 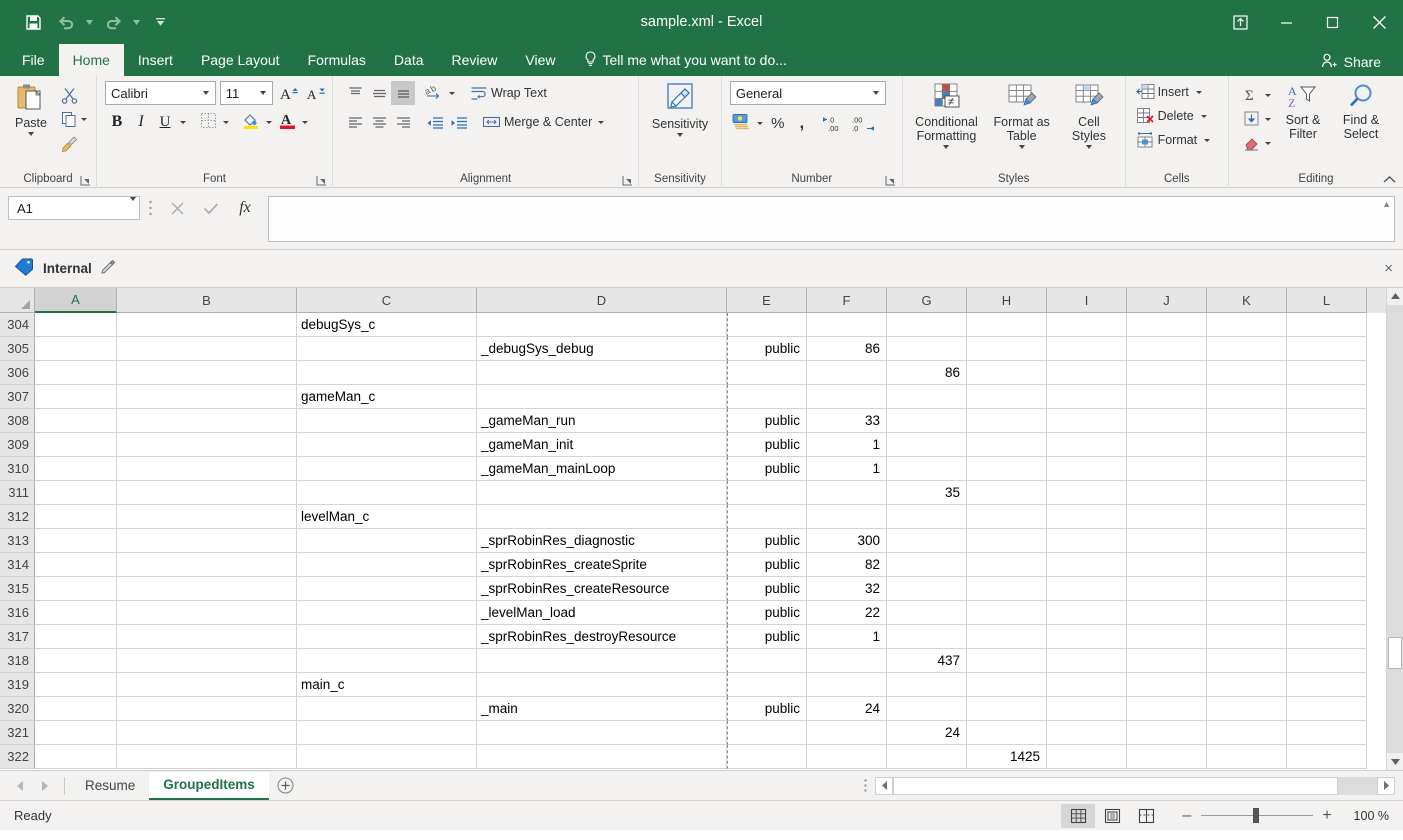 What do you see at coordinates (927, 541) in the screenshot?
I see `cell-G313` at bounding box center [927, 541].